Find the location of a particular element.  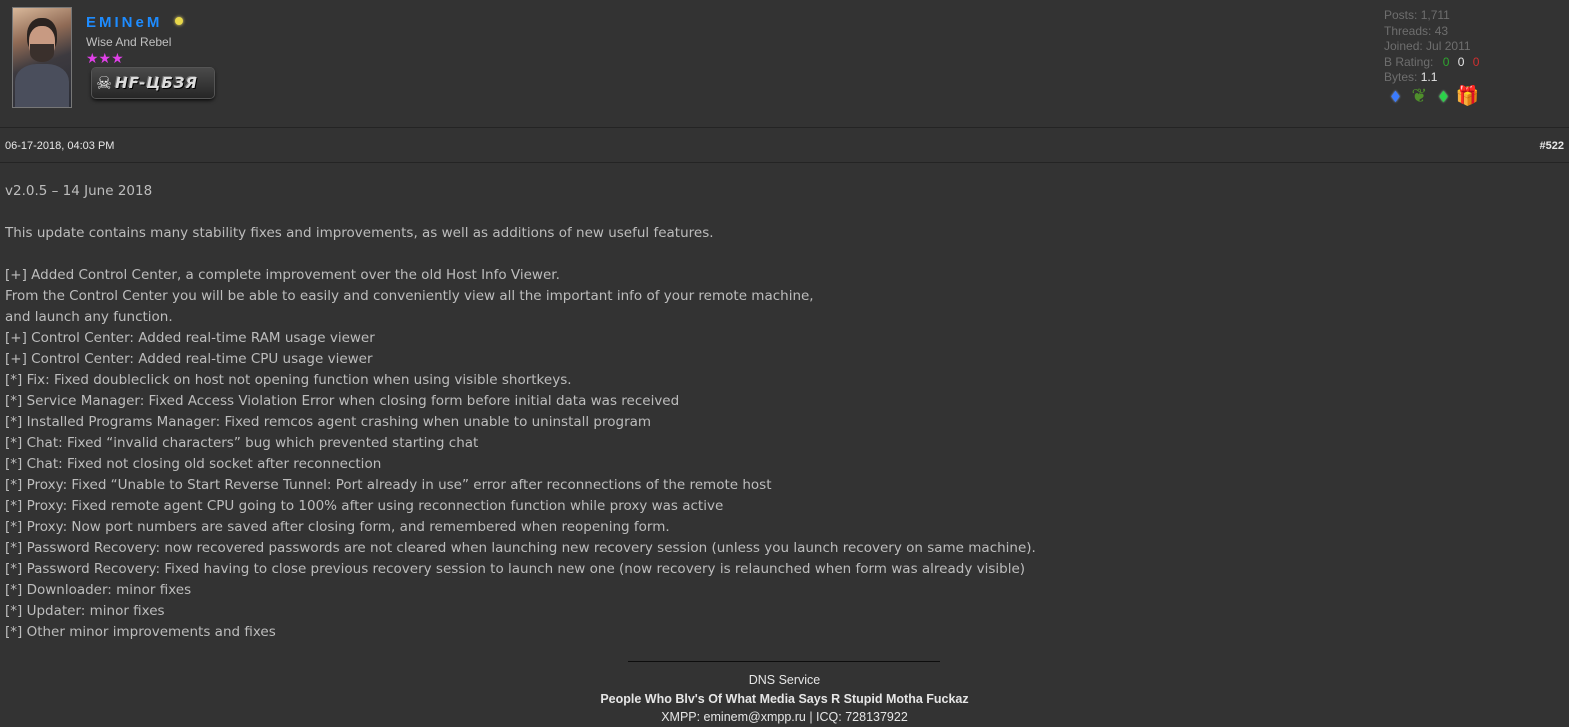

rating-neutral: 0 is located at coordinates (1461, 61).